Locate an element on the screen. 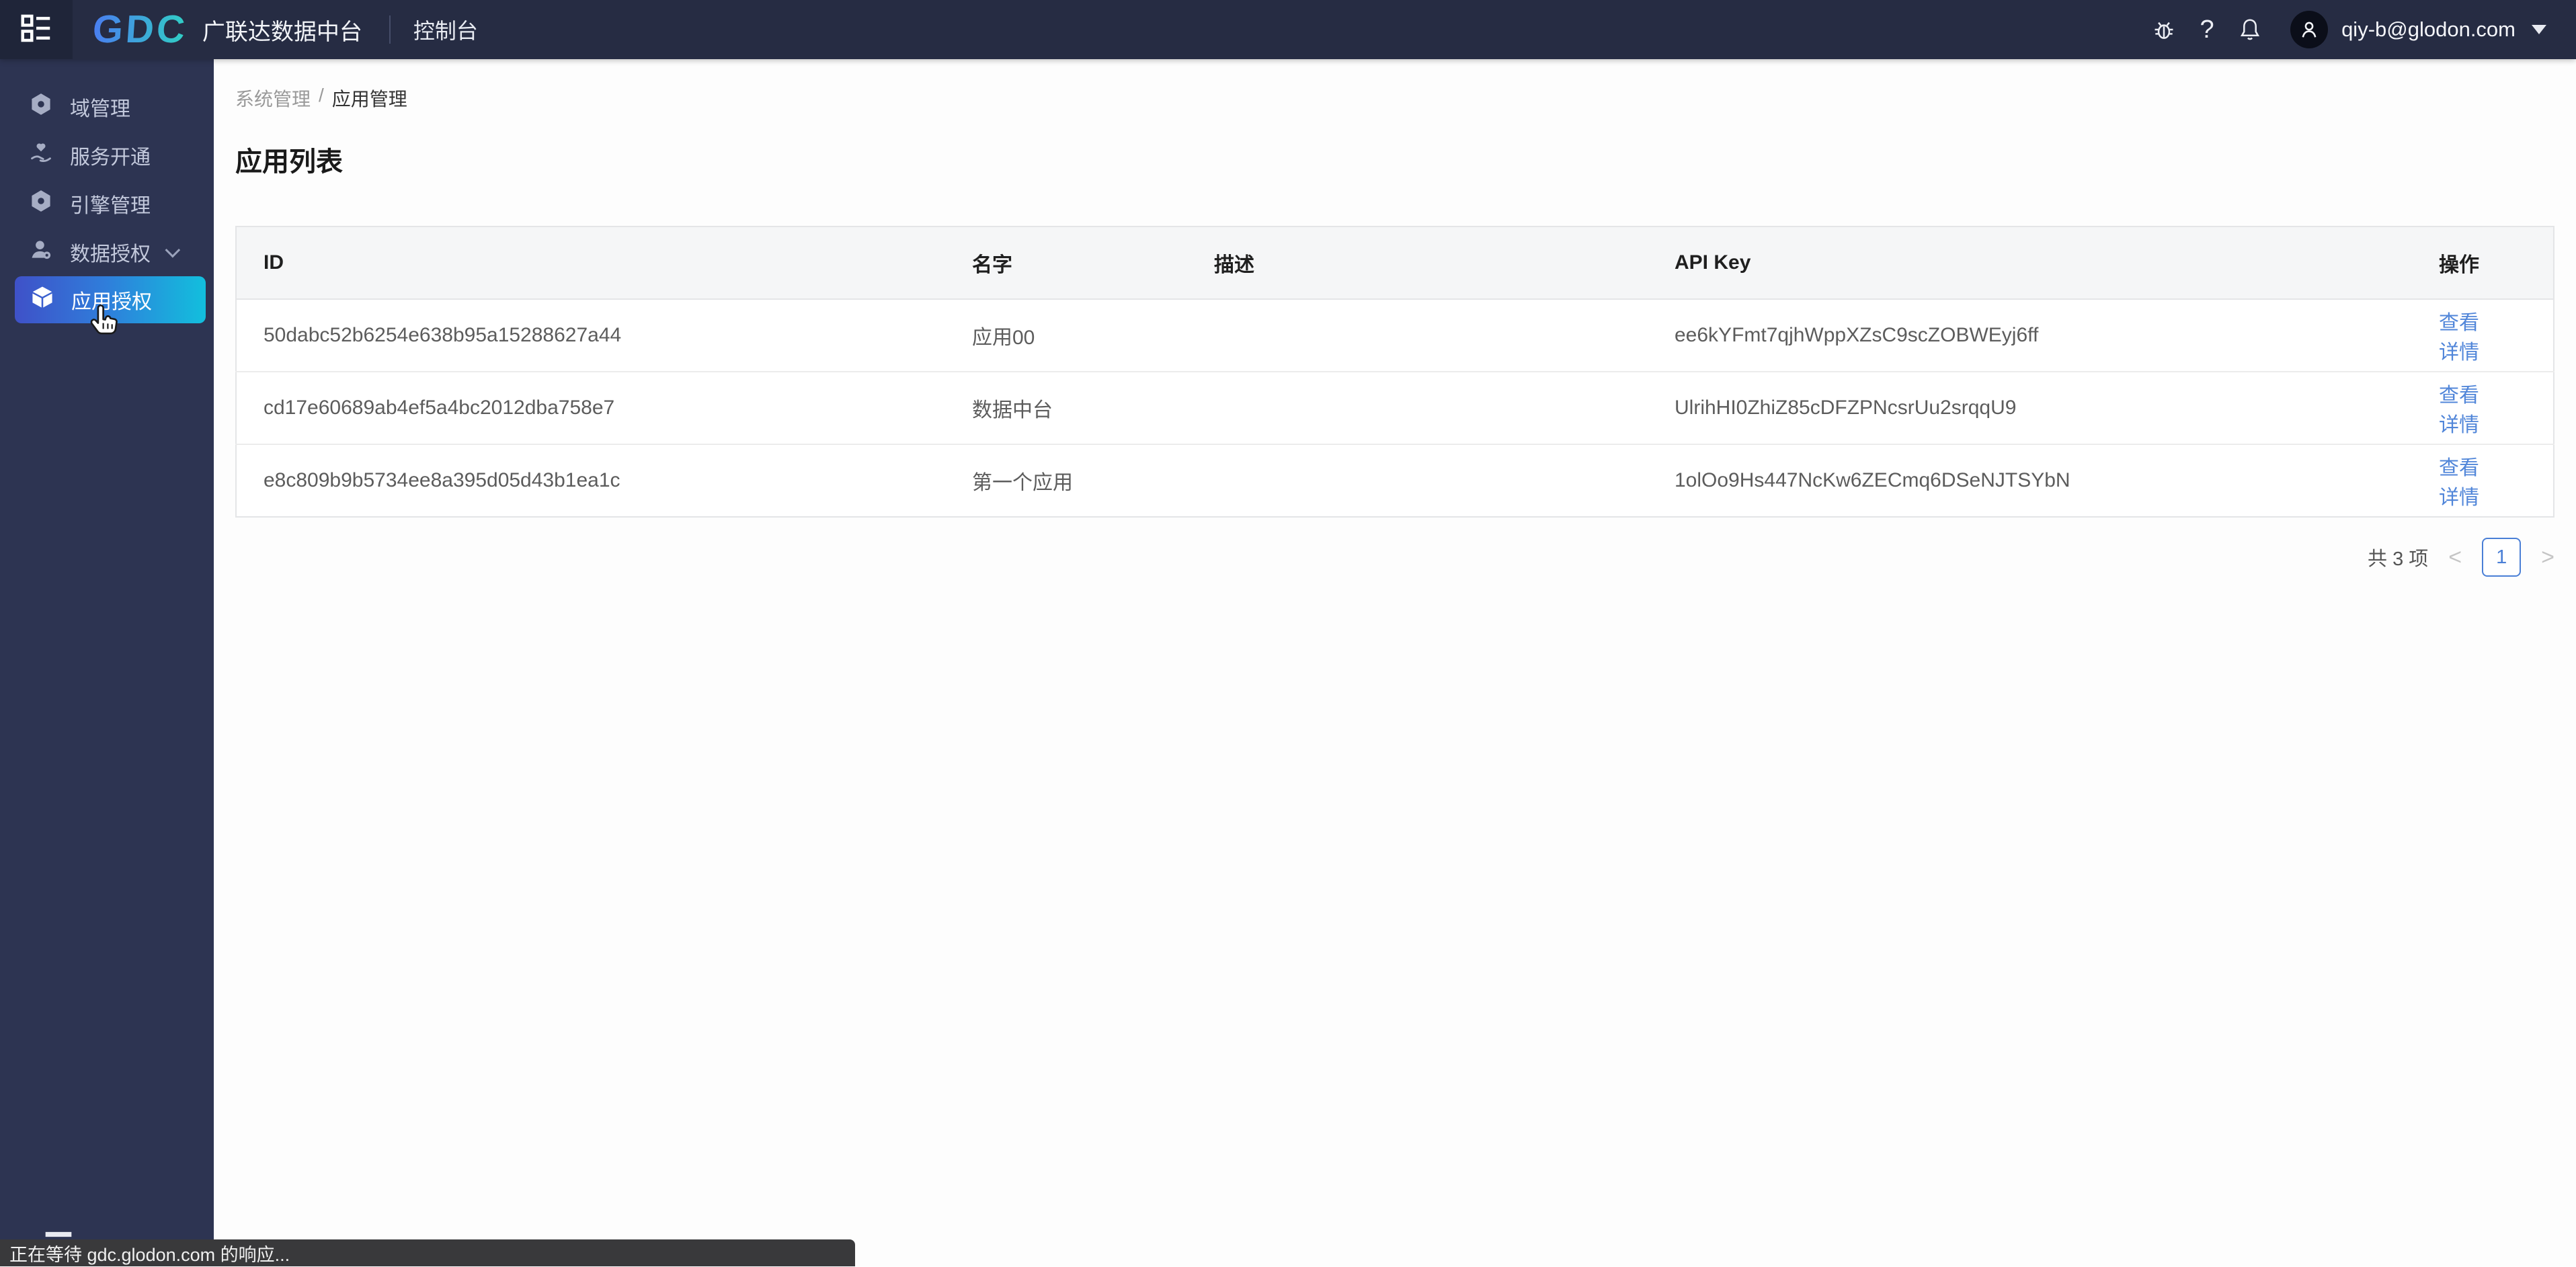 The width and height of the screenshot is (2576, 1267). sidebar-item-label: 引擎管理 is located at coordinates (110, 206).